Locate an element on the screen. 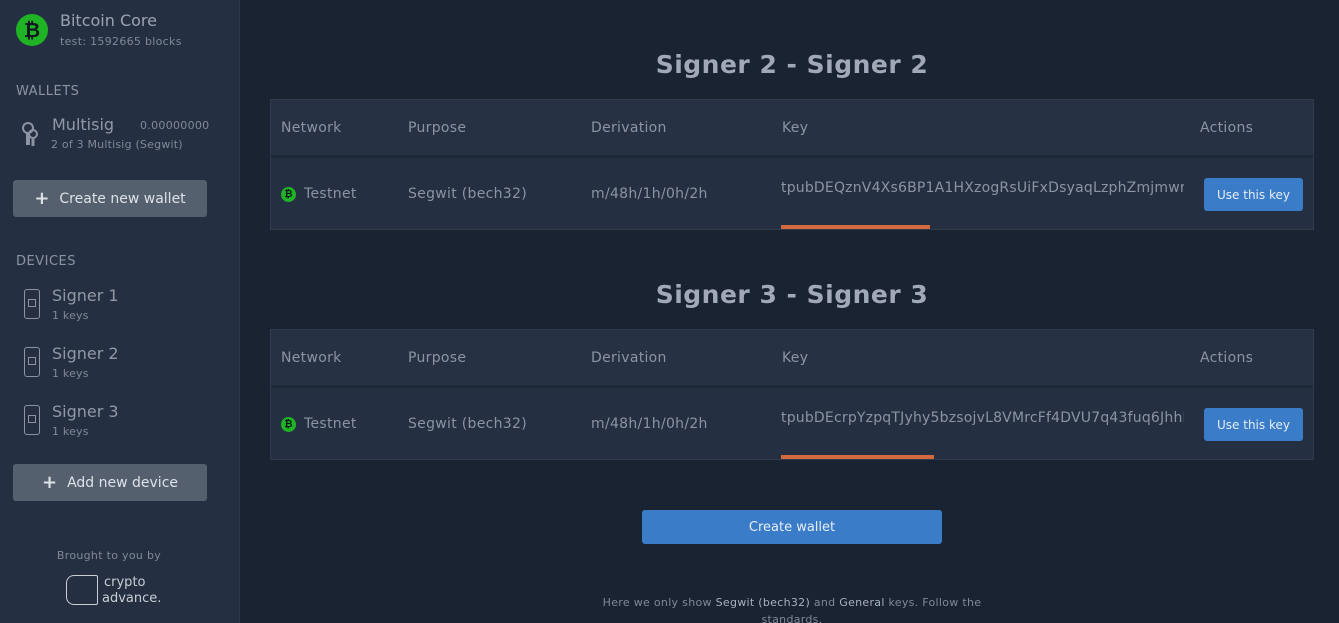 The width and height of the screenshot is (1339, 623). logo-text-line2: advance. is located at coordinates (132, 598).